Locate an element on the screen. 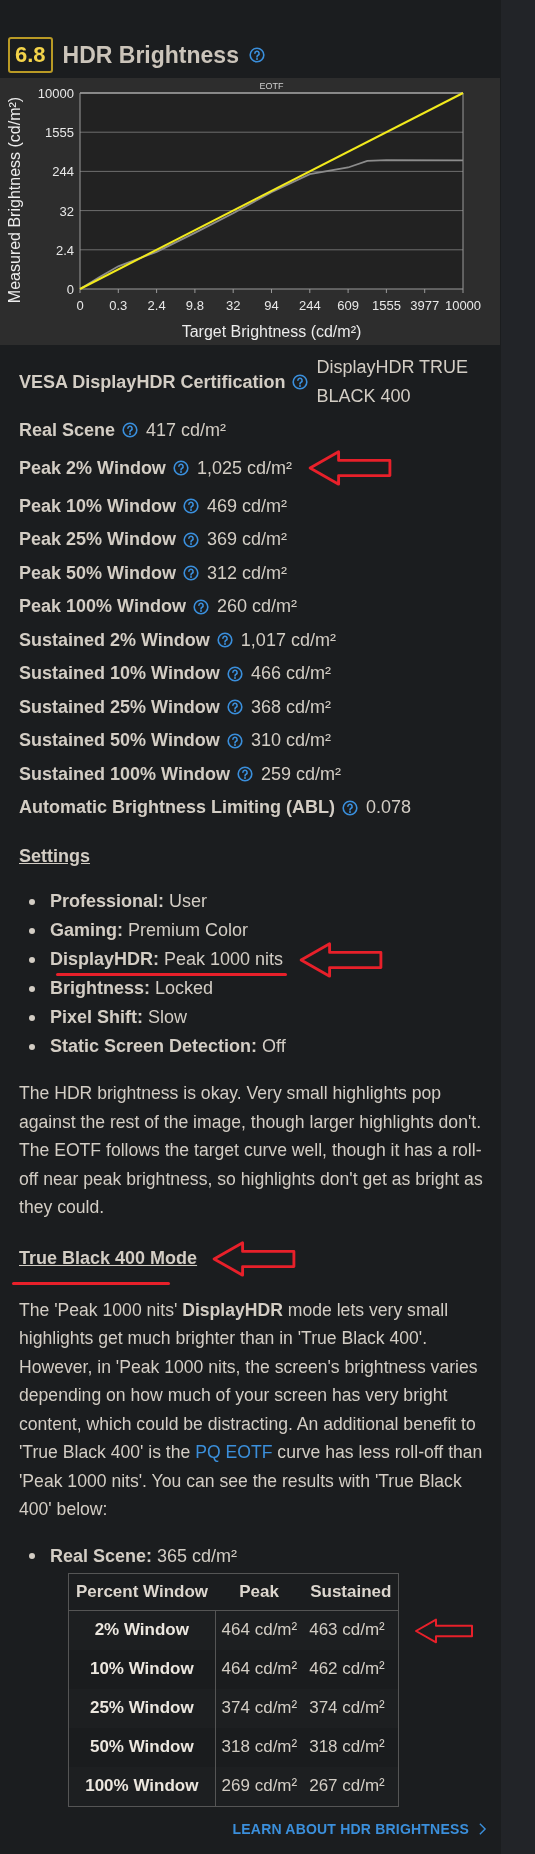 The height and width of the screenshot is (1854, 535). setting-text: Pixel Shift: Slow is located at coordinates (119, 1017).